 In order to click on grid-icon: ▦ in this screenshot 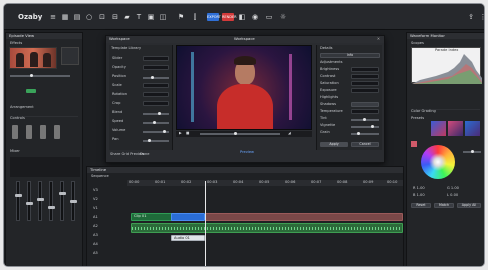, I will do `click(65, 17)`.